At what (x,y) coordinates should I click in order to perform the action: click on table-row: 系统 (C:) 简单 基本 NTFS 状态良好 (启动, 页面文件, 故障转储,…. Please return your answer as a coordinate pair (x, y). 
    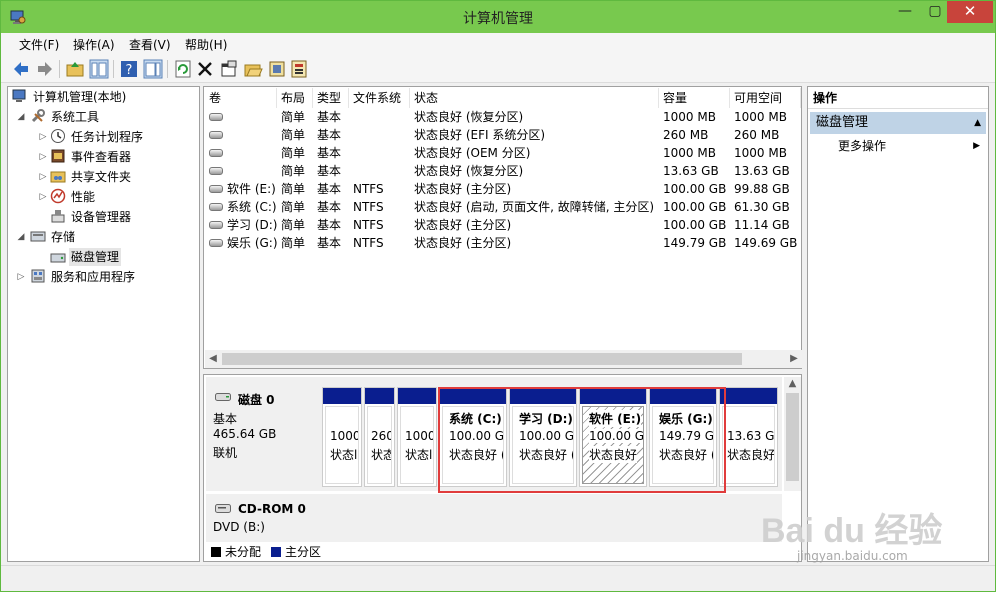
    Looking at the image, I should click on (502, 207).